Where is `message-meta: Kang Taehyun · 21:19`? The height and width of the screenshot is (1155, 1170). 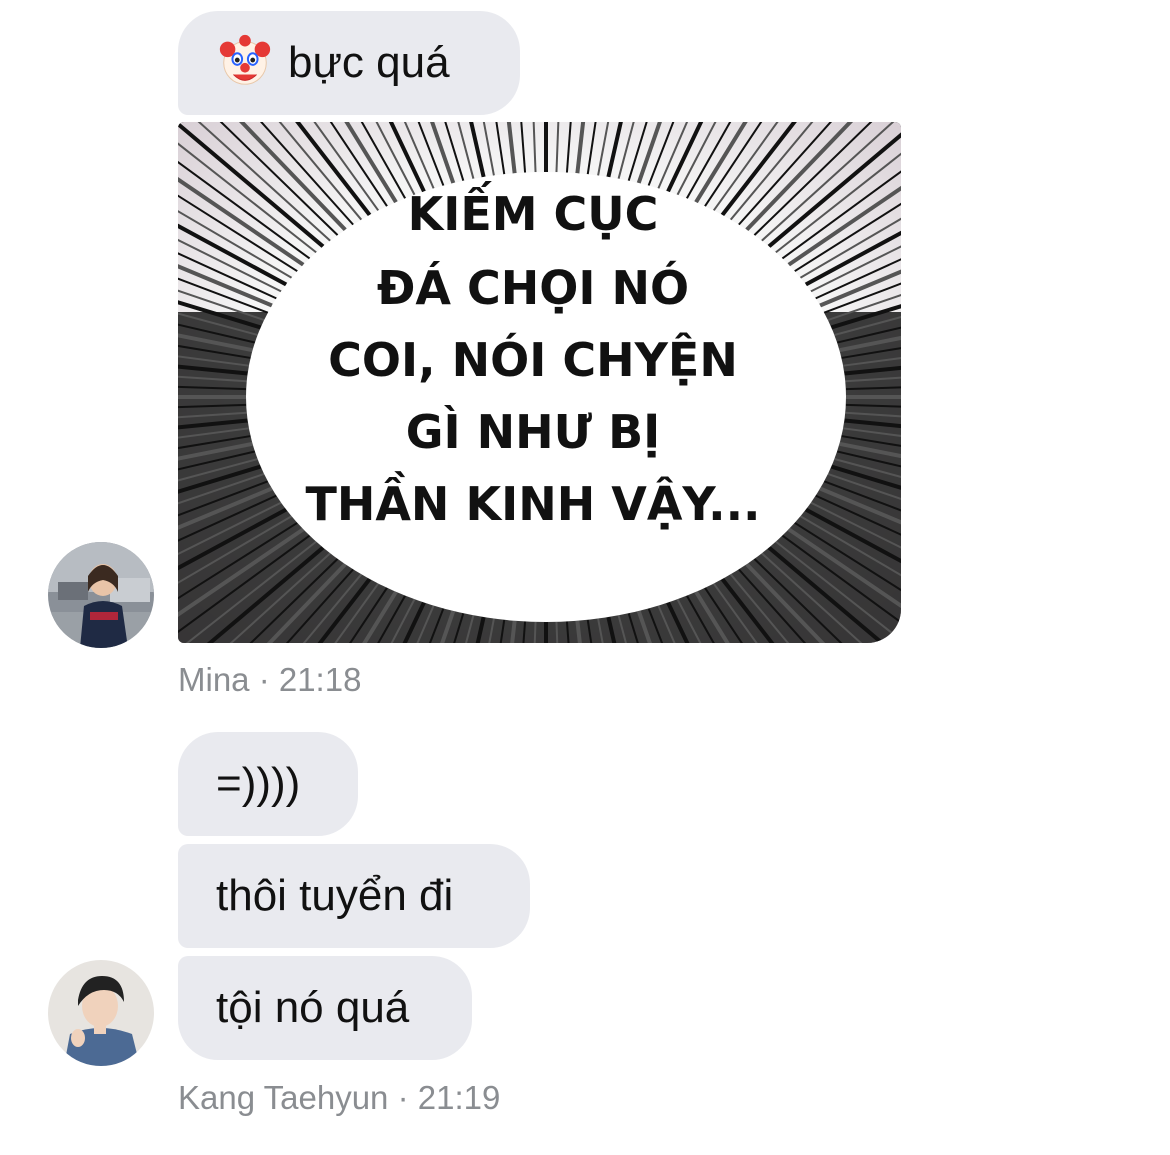 message-meta: Kang Taehyun · 21:19 is located at coordinates (339, 1097).